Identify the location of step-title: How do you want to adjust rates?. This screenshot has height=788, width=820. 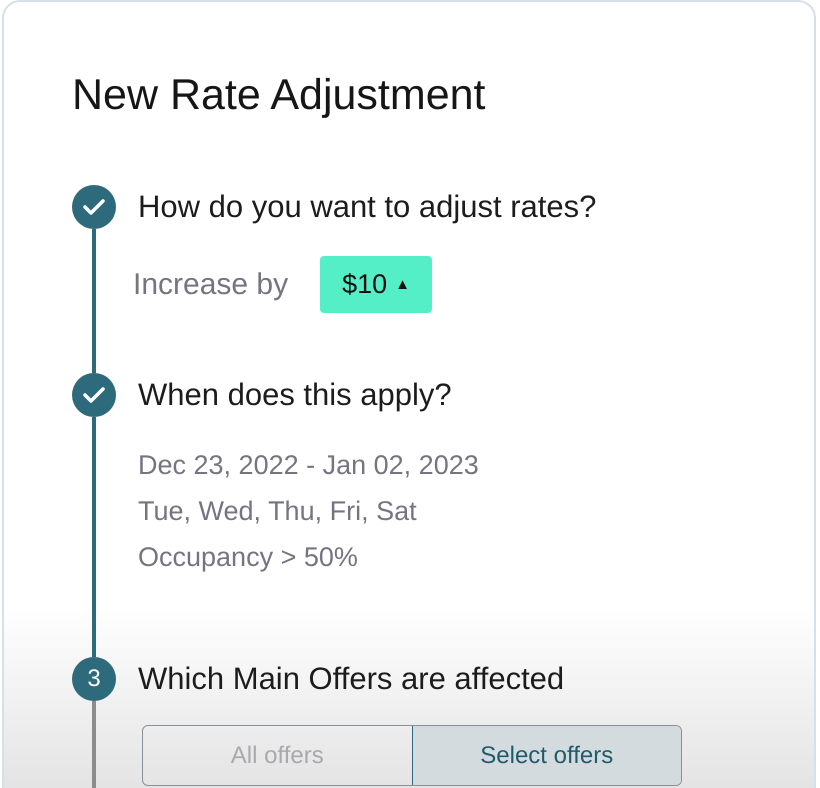
(368, 207).